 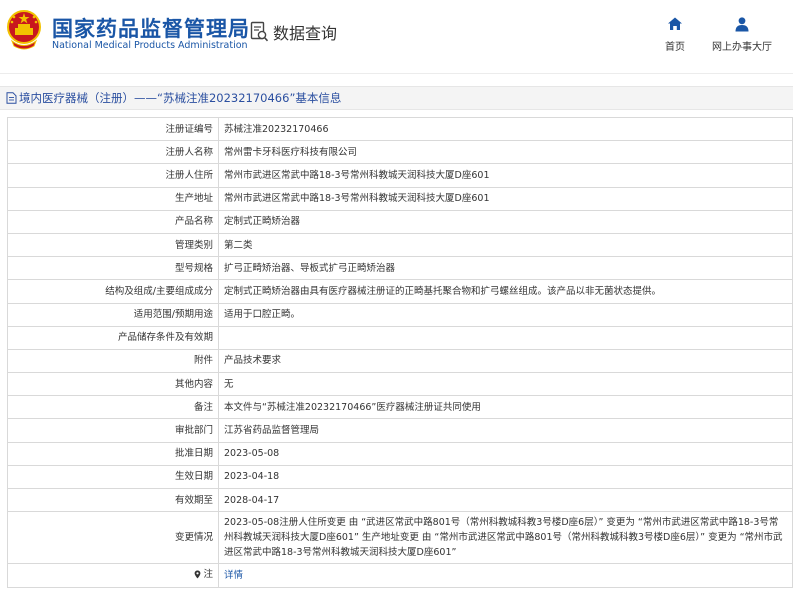 I want to click on note-row: 注 详情, so click(x=400, y=576).